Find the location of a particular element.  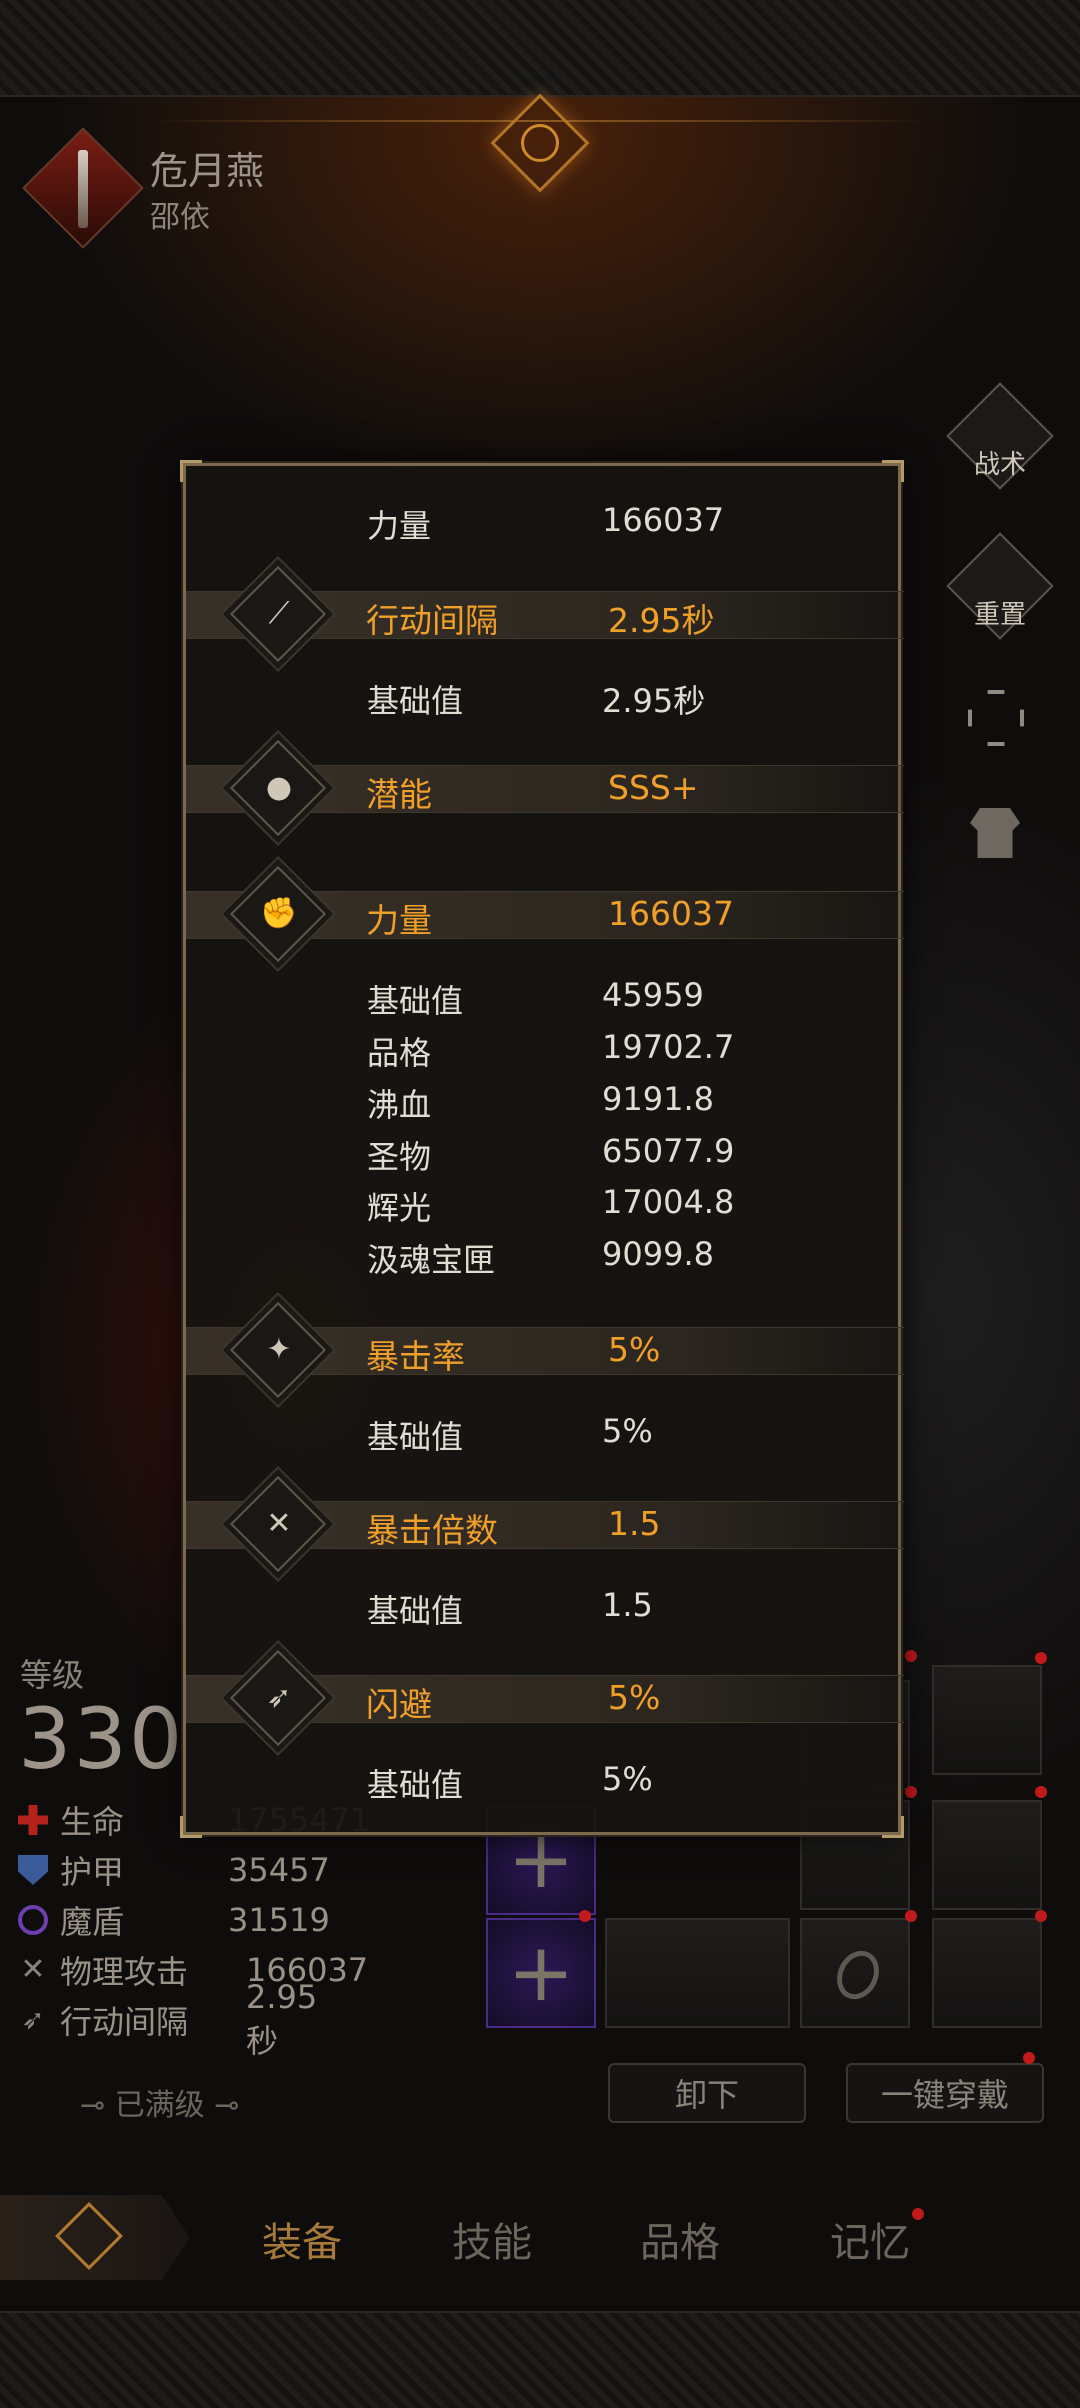

sword-icon is located at coordinates (83, 189).